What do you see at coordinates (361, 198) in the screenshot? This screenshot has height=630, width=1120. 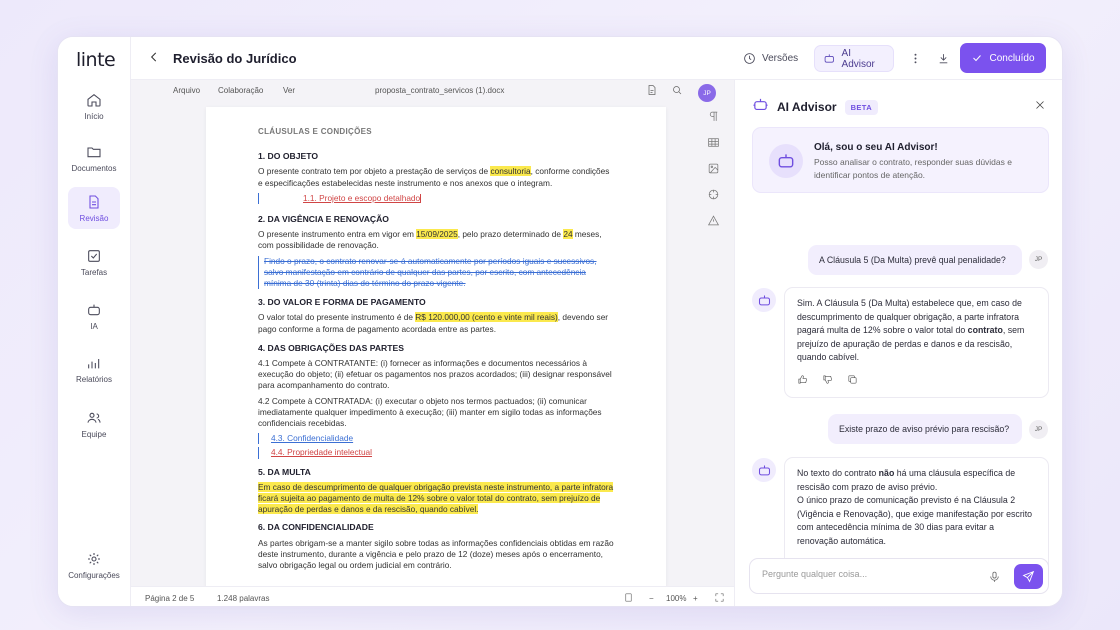 I see `insert-link: 1.1. Projeto e escopo detalhado` at bounding box center [361, 198].